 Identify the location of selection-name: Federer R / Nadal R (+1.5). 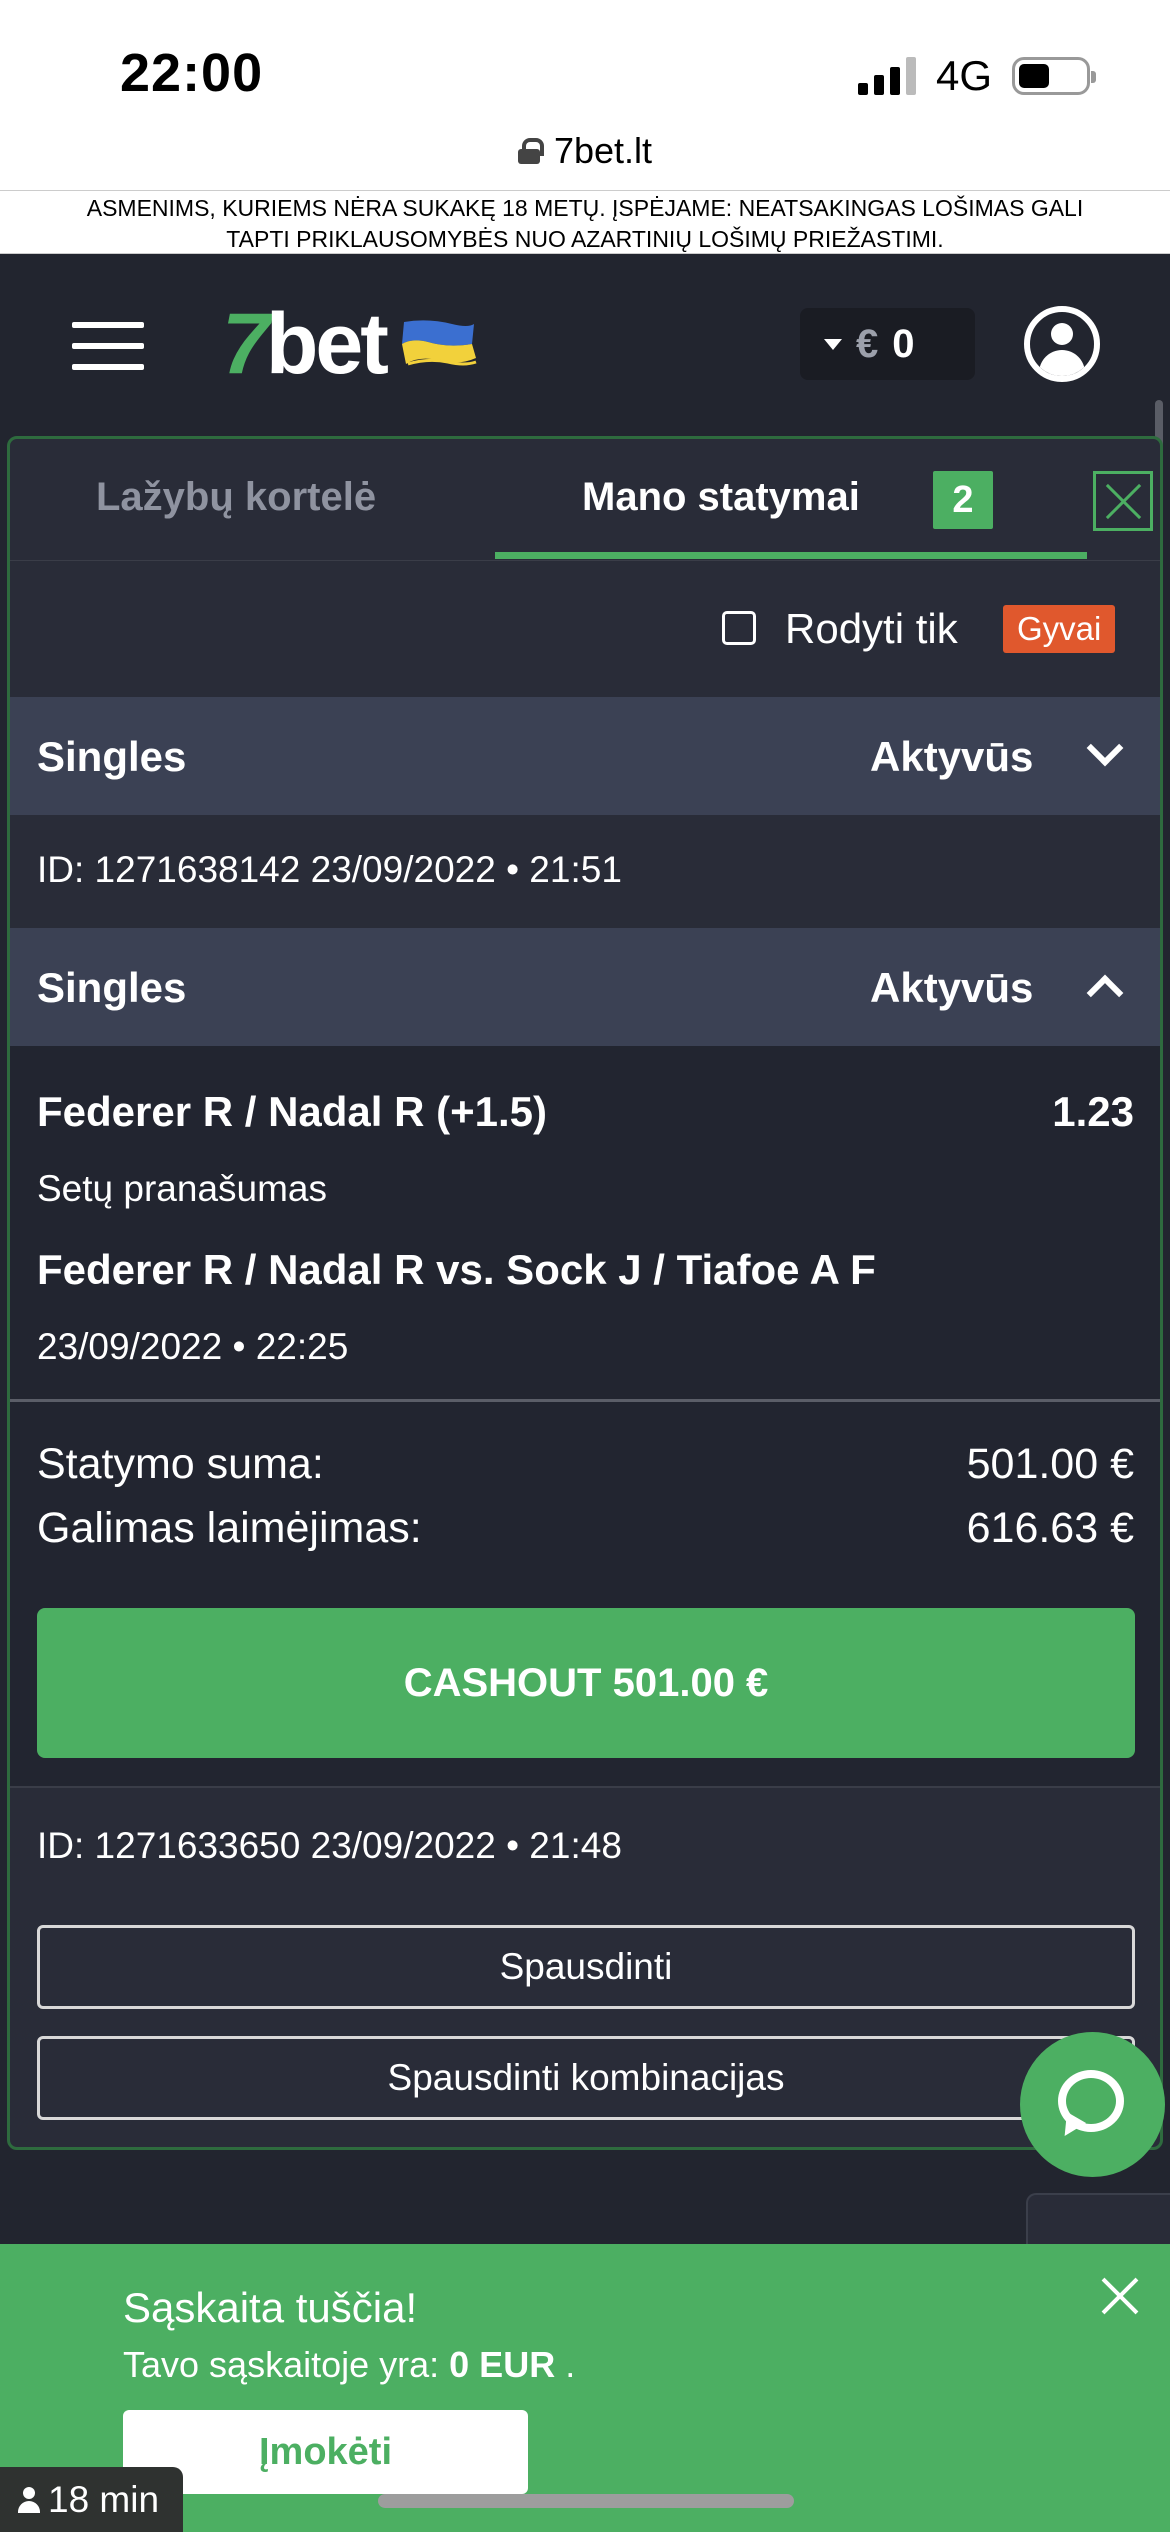
(292, 1111).